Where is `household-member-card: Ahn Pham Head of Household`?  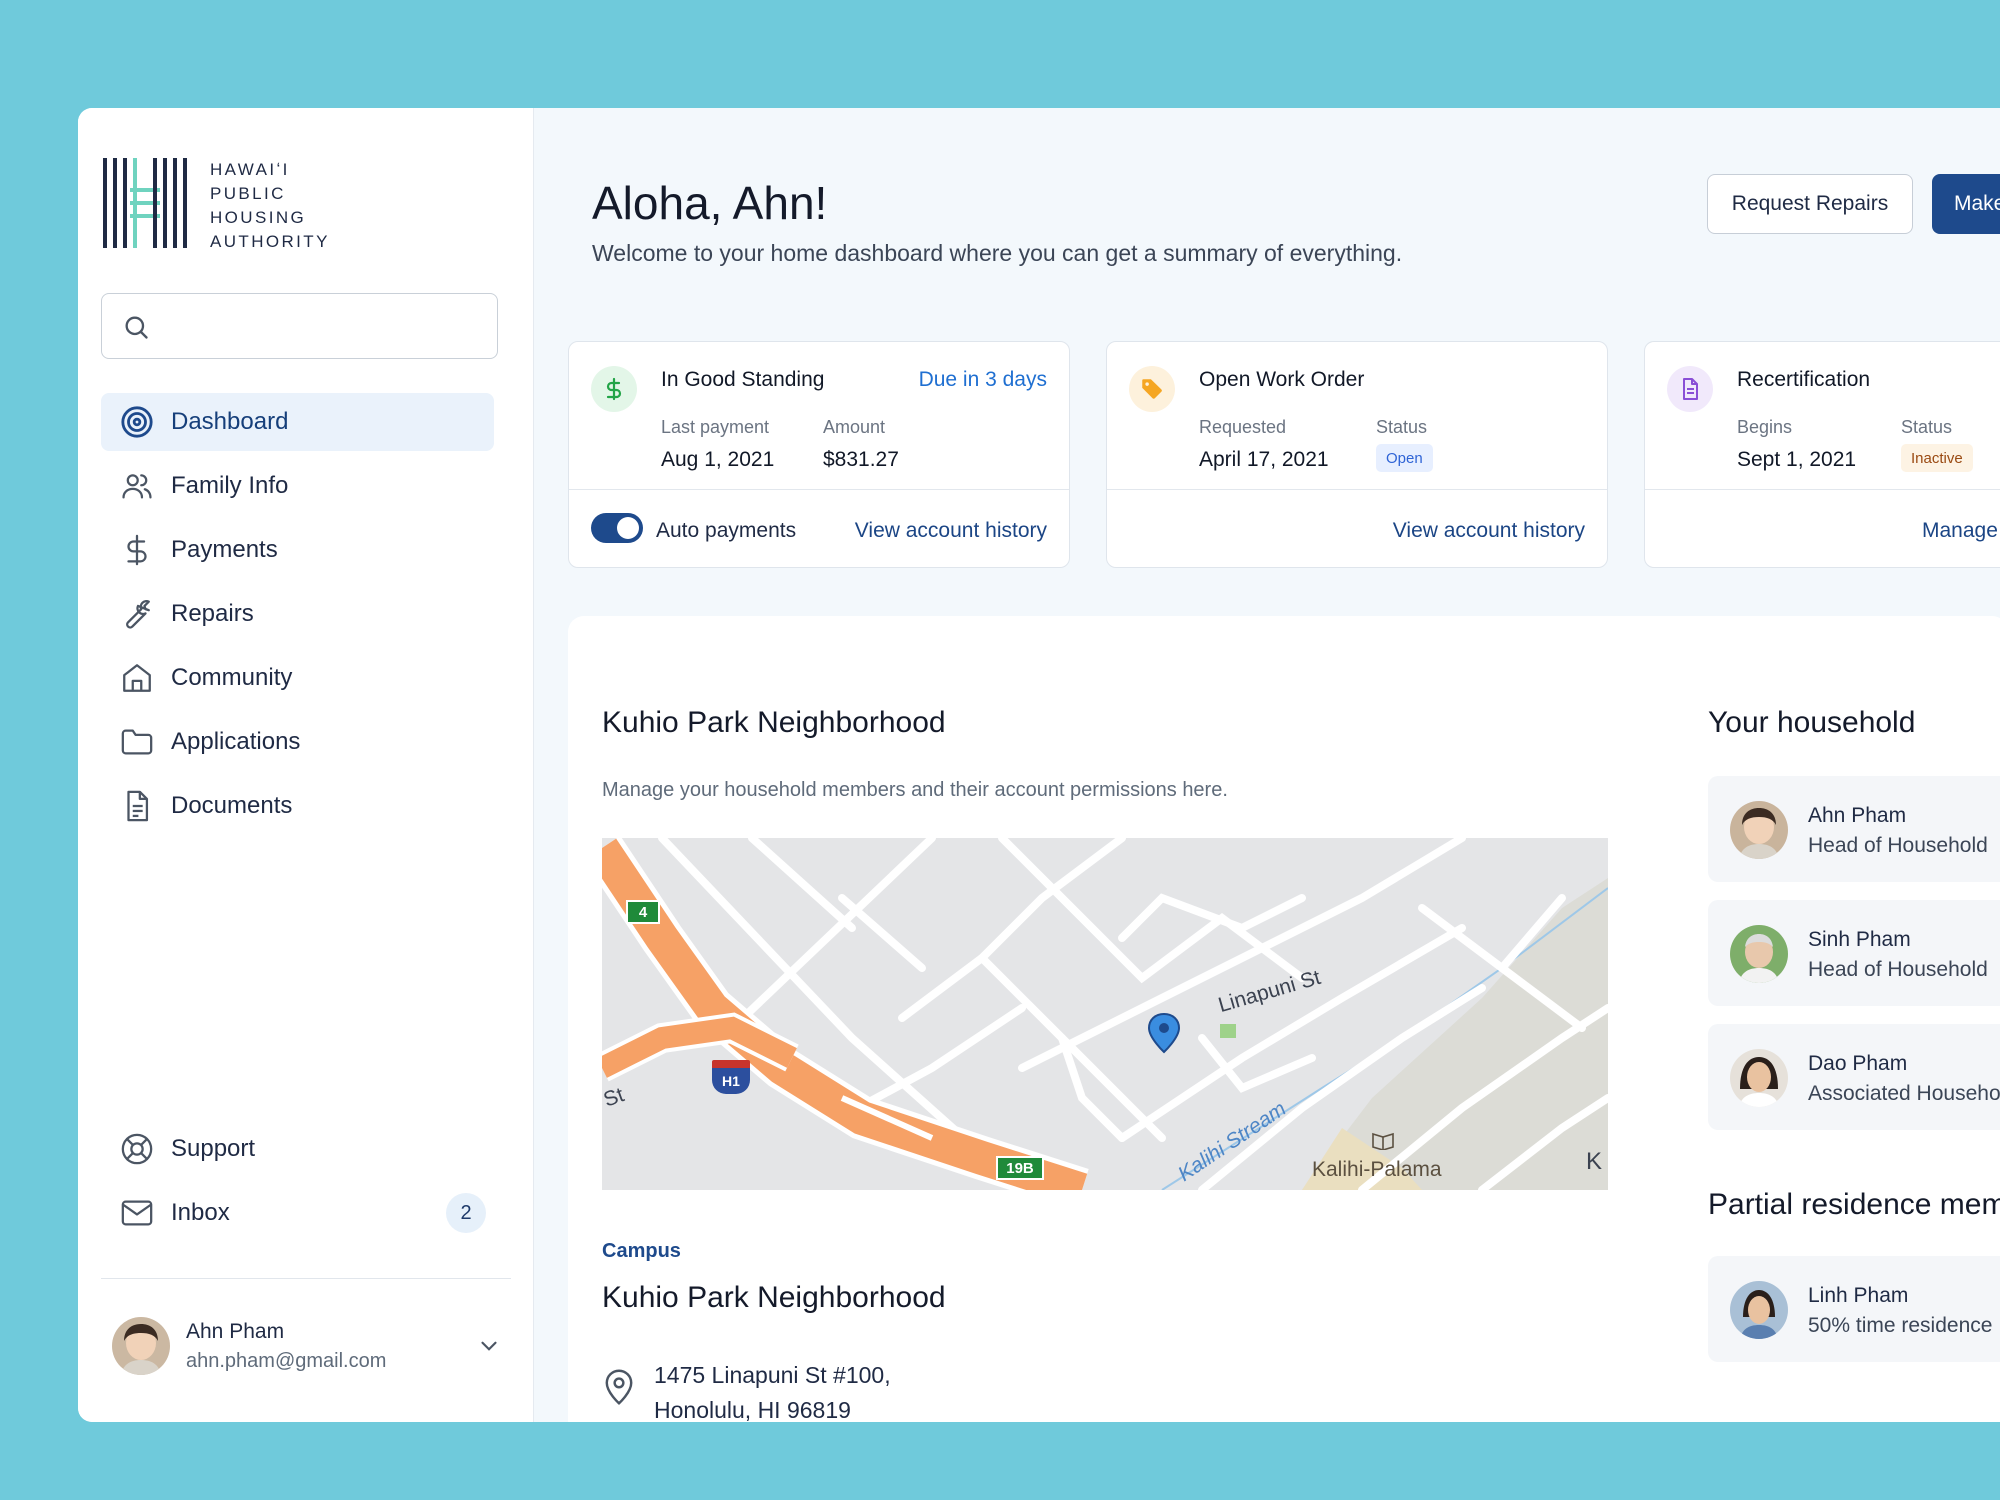 household-member-card: Ahn Pham Head of Household is located at coordinates (1854, 829).